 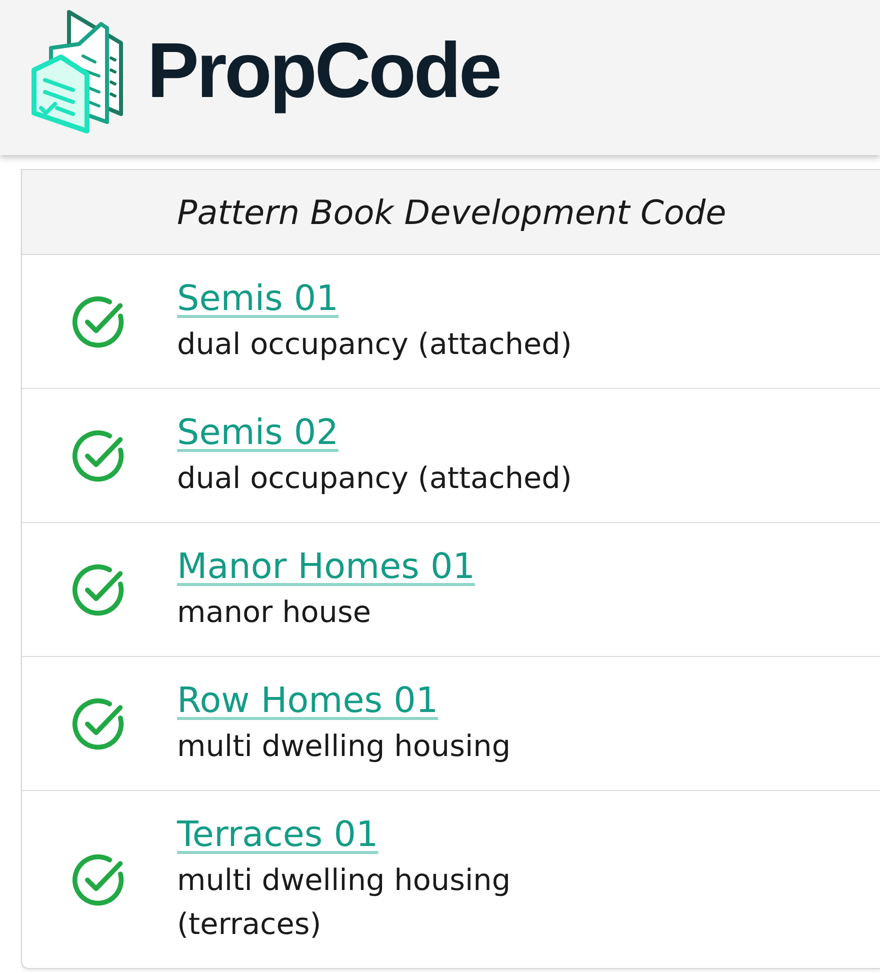 What do you see at coordinates (324, 70) in the screenshot?
I see `brand-name: PropCode` at bounding box center [324, 70].